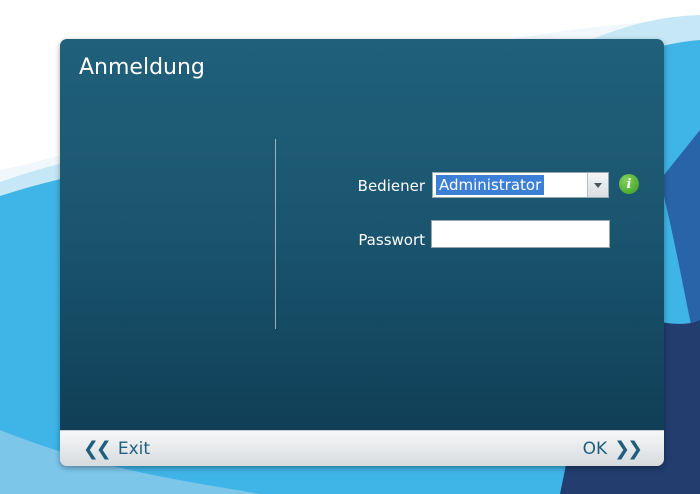 The image size is (700, 494). What do you see at coordinates (142, 67) in the screenshot?
I see `dialog-title: Anmeldung` at bounding box center [142, 67].